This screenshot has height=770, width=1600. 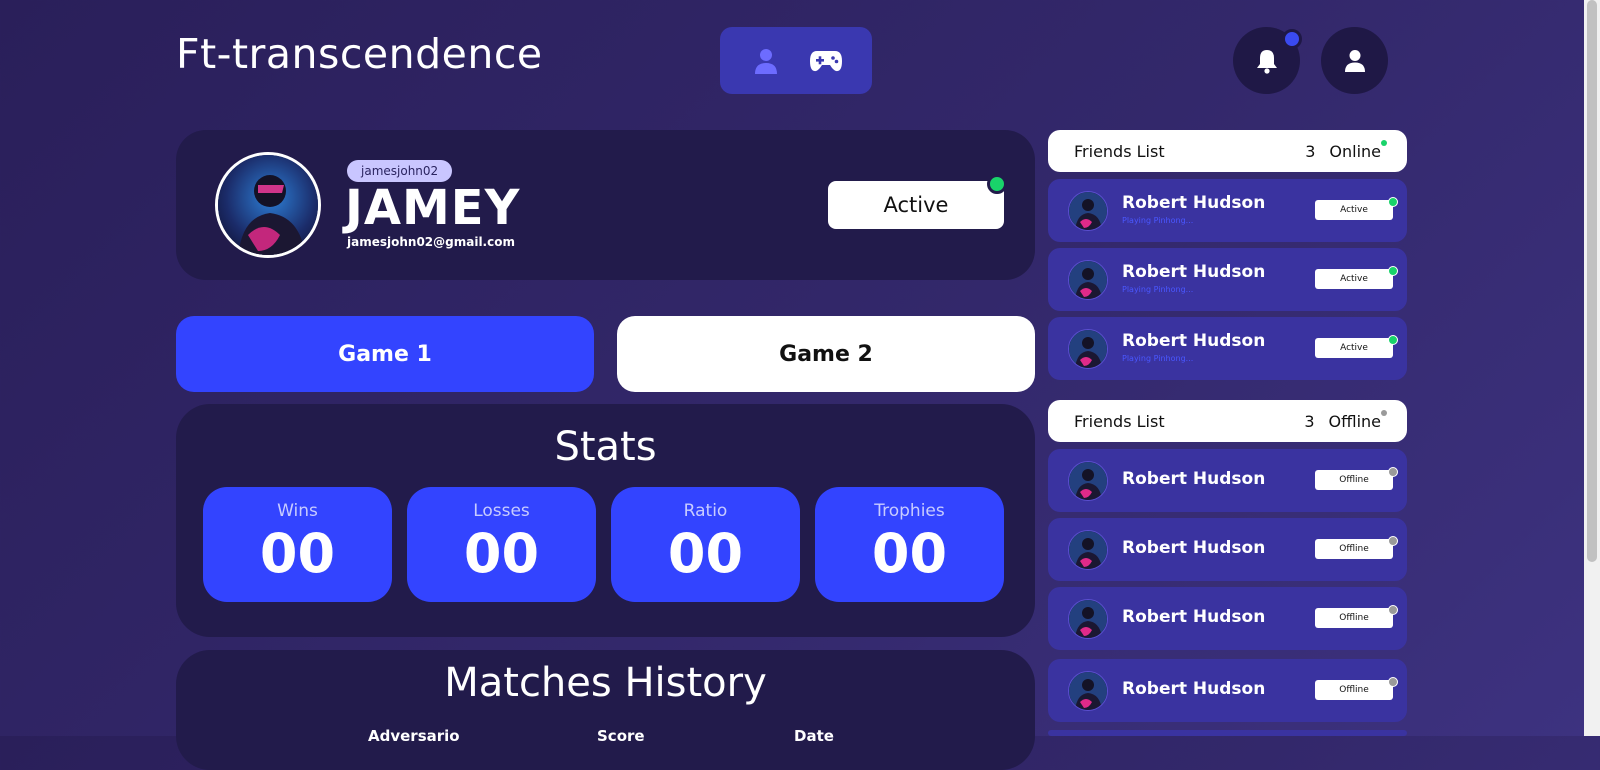 I want to click on offline-indicator, so click(x=1384, y=413).